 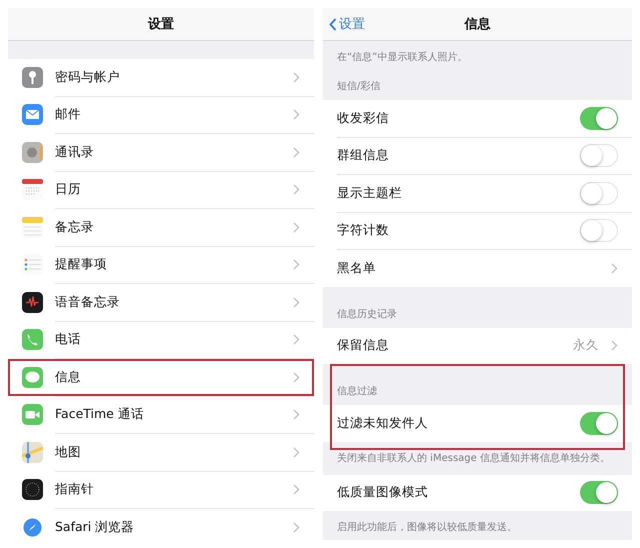 What do you see at coordinates (32, 227) in the screenshot?
I see `notes-icon` at bounding box center [32, 227].